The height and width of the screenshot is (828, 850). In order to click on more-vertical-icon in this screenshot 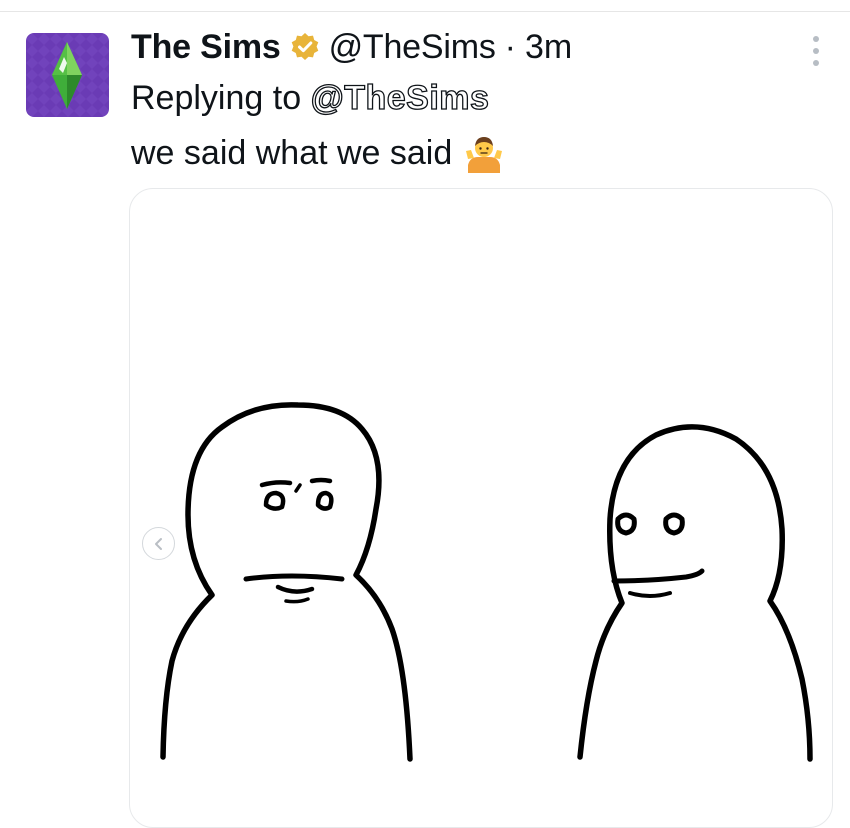, I will do `click(816, 51)`.